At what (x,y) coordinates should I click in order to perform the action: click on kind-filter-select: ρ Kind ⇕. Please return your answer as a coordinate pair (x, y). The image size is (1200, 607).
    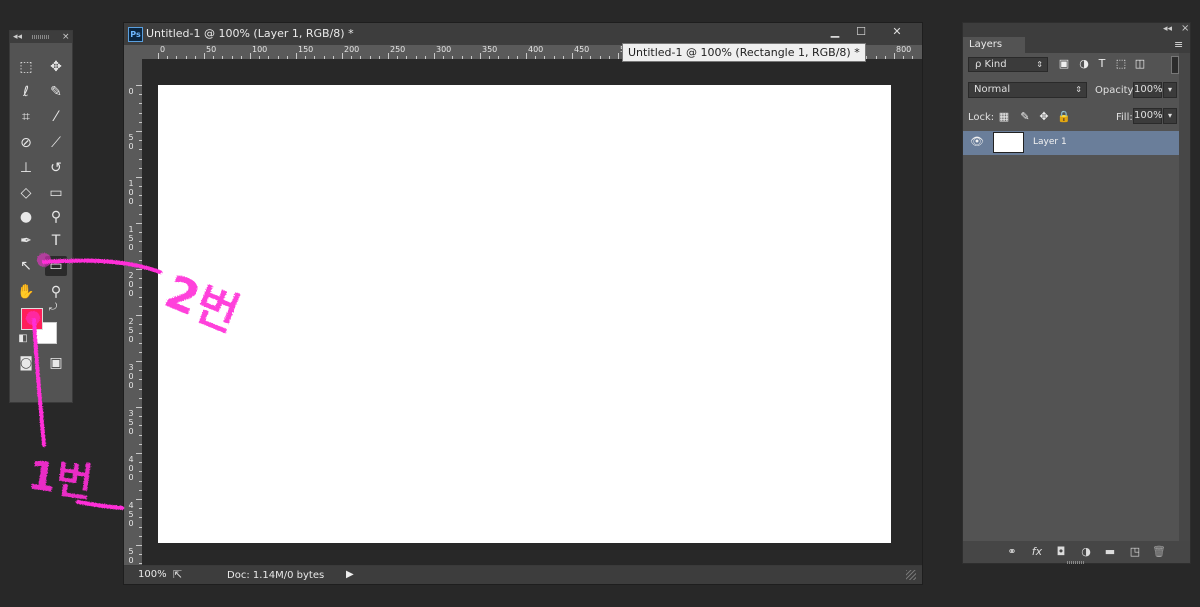
    Looking at the image, I should click on (1008, 64).